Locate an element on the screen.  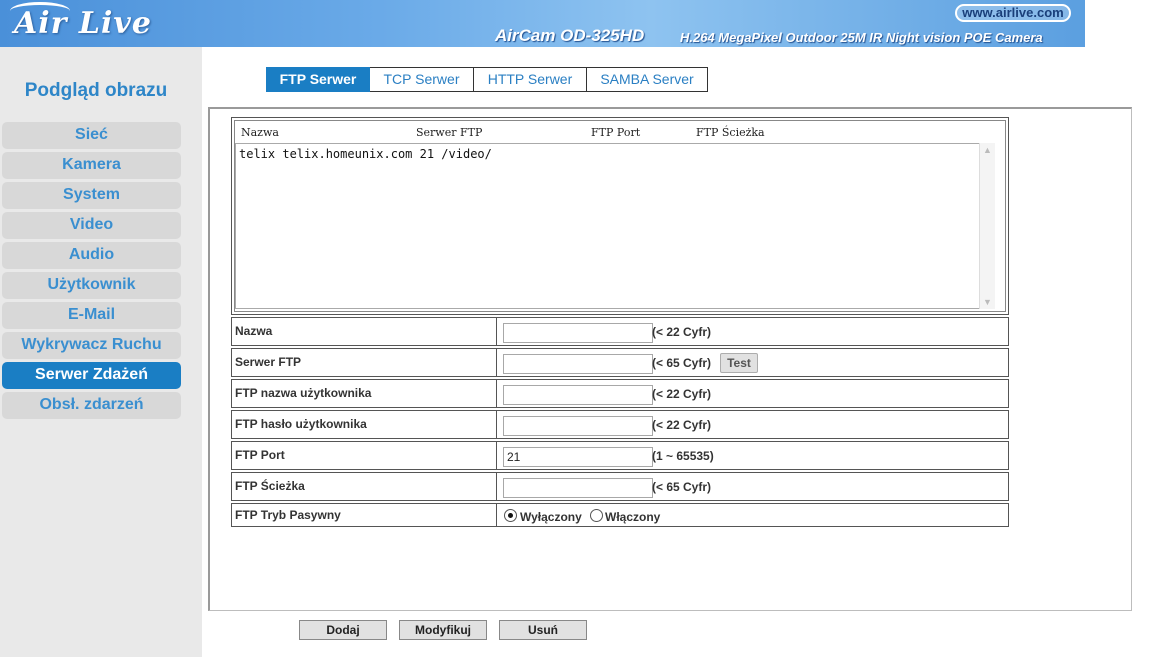
ftp-user-value-cell: (< 22 Cyfr) is located at coordinates (752, 393).